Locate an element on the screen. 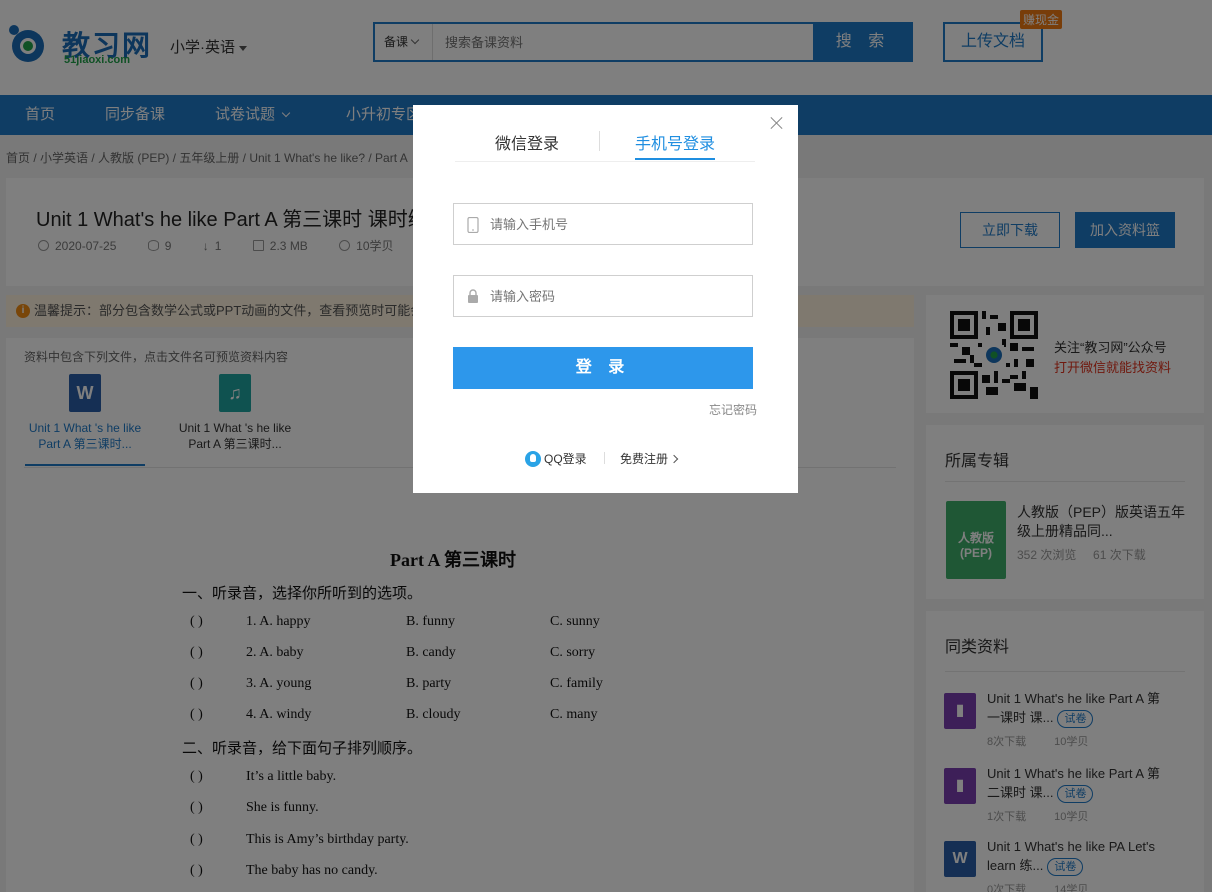 Image resolution: width=1212 pixels, height=892 pixels. close-icon is located at coordinates (777, 123).